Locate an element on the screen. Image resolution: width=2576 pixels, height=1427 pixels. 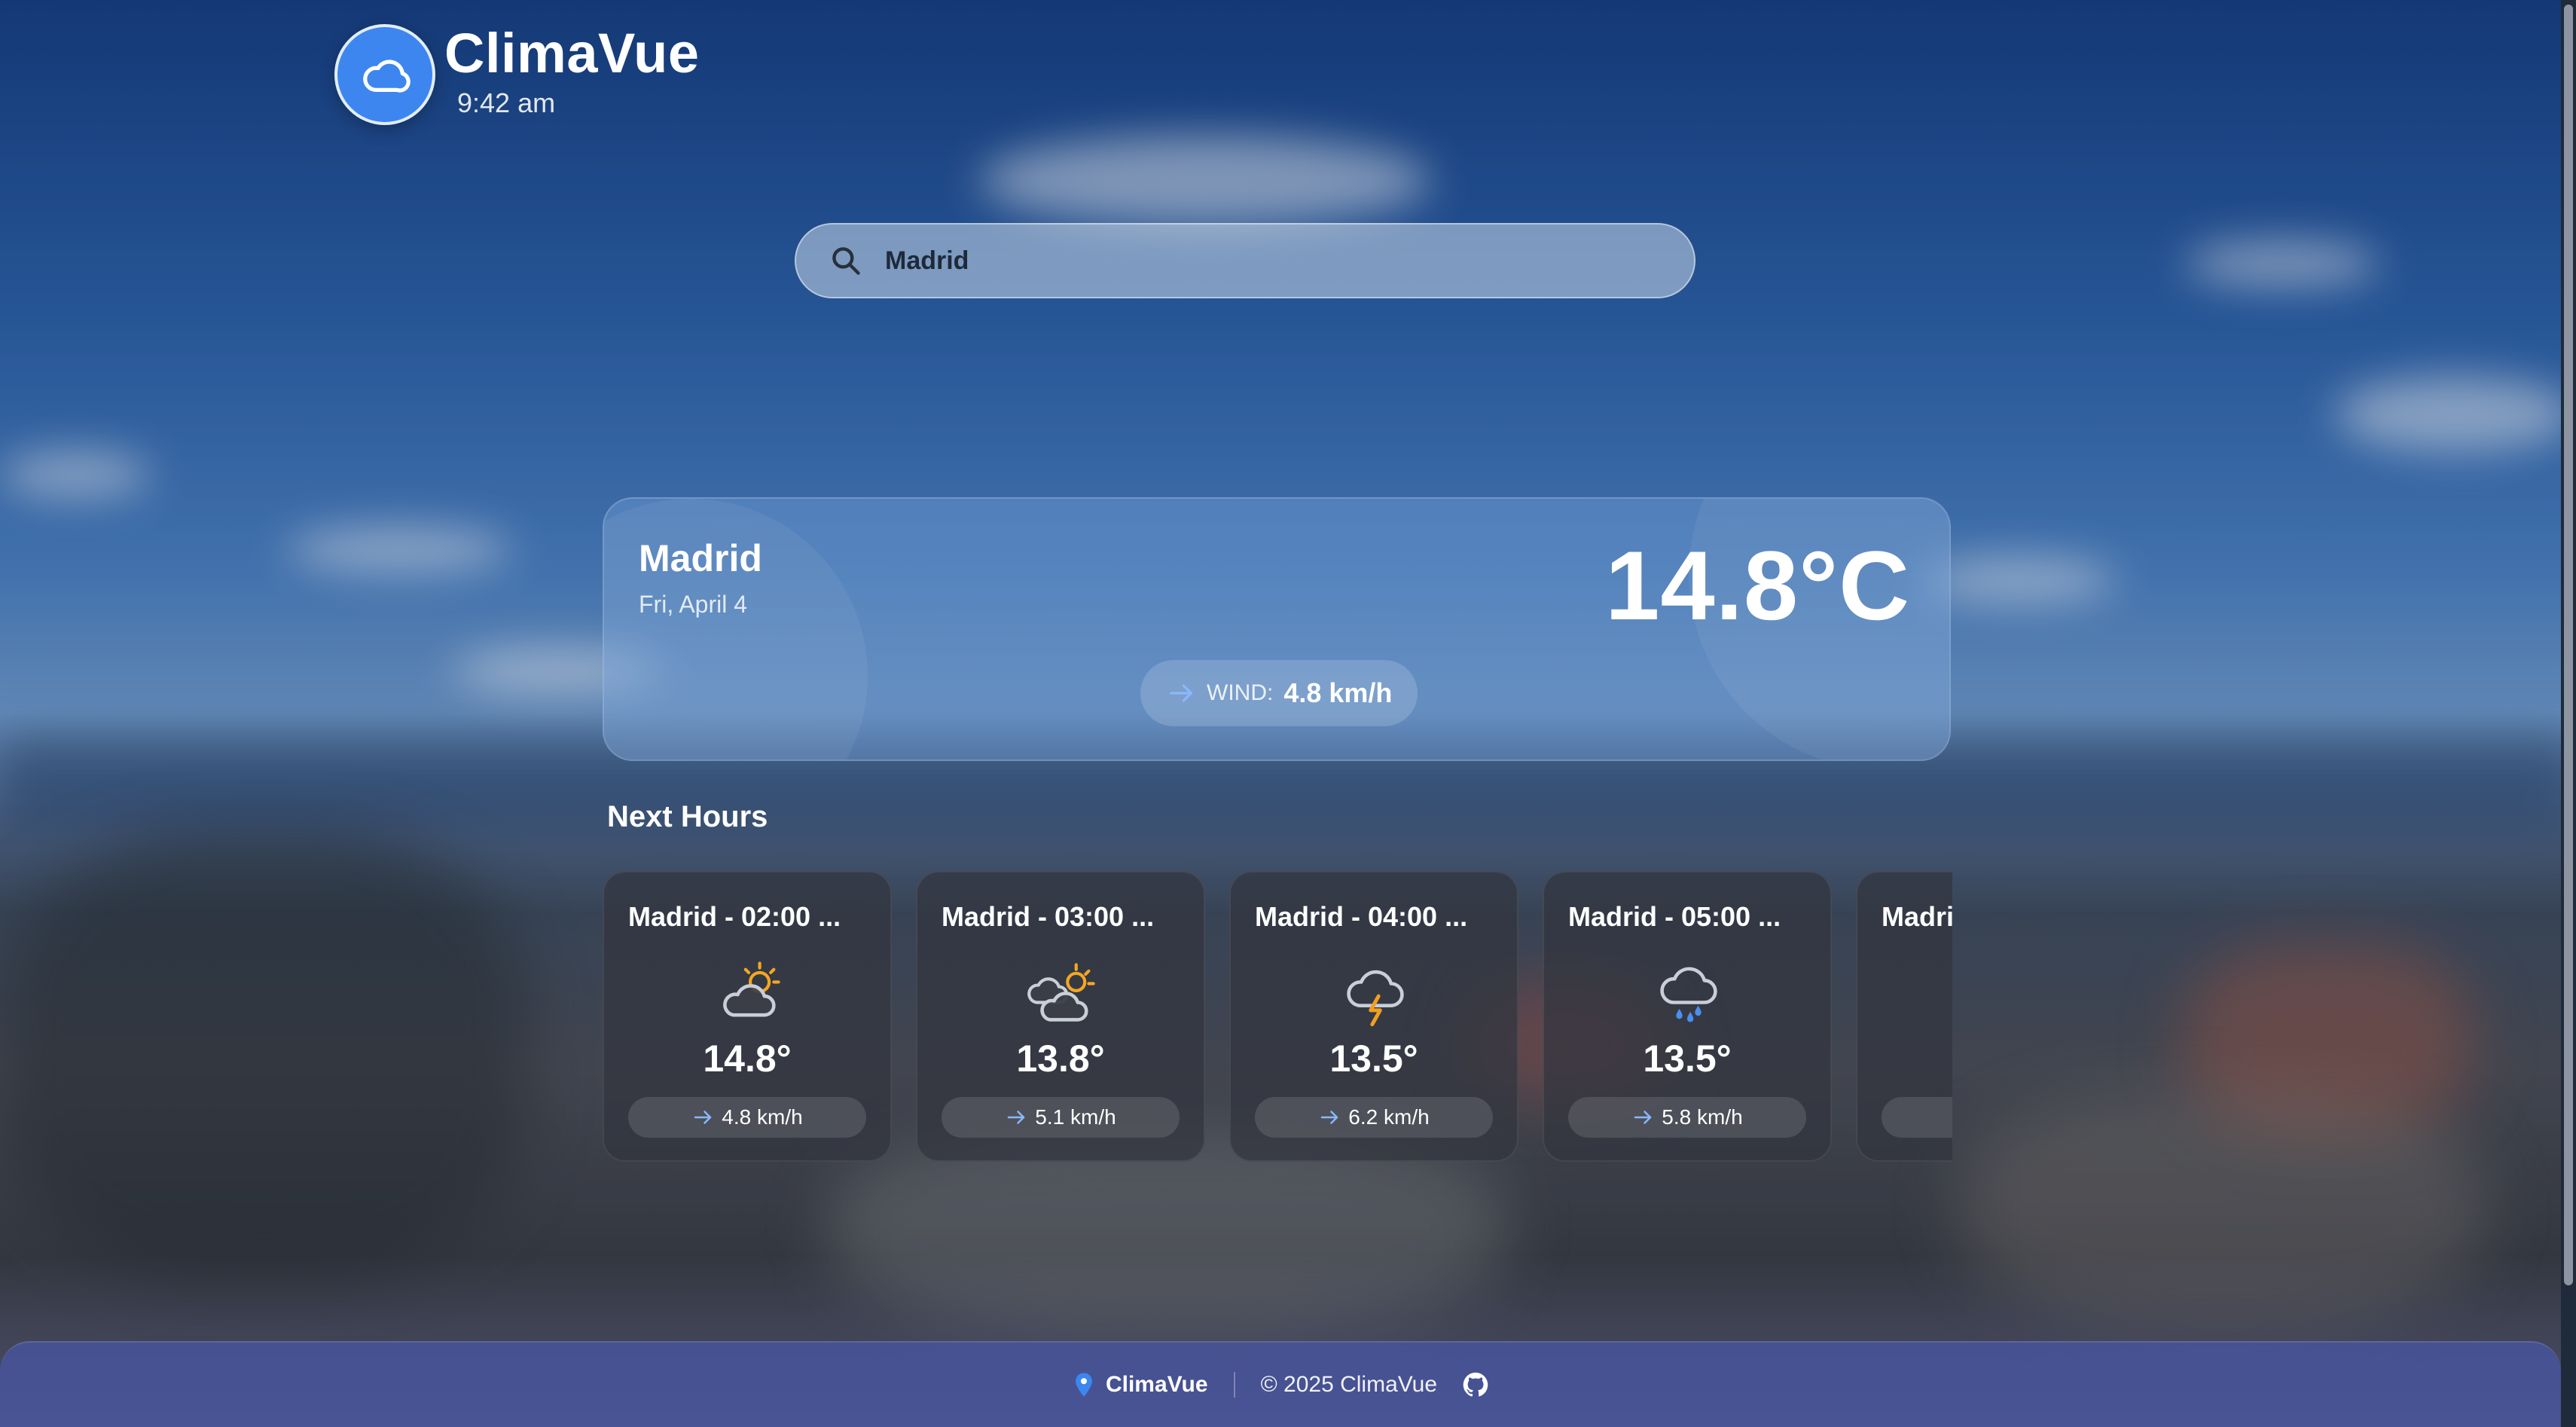
hour-wind-value: 5.8 km/h is located at coordinates (1703, 1117).